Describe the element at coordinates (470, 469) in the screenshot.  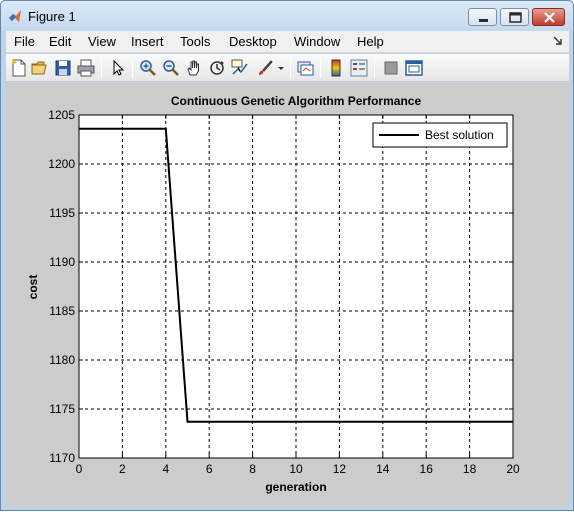
I see `x-tick-label: 18` at that location.